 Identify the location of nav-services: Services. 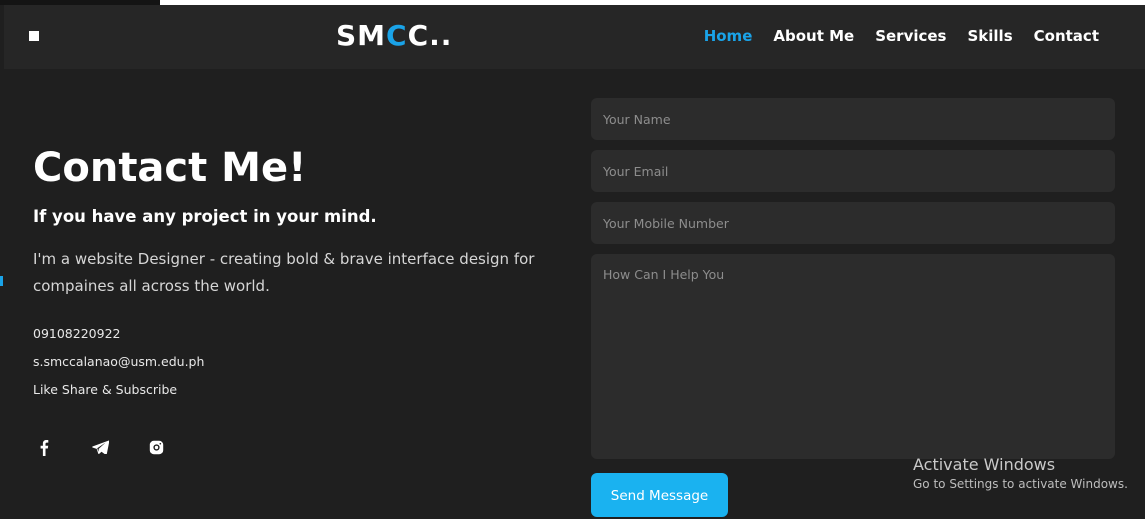
(910, 36).